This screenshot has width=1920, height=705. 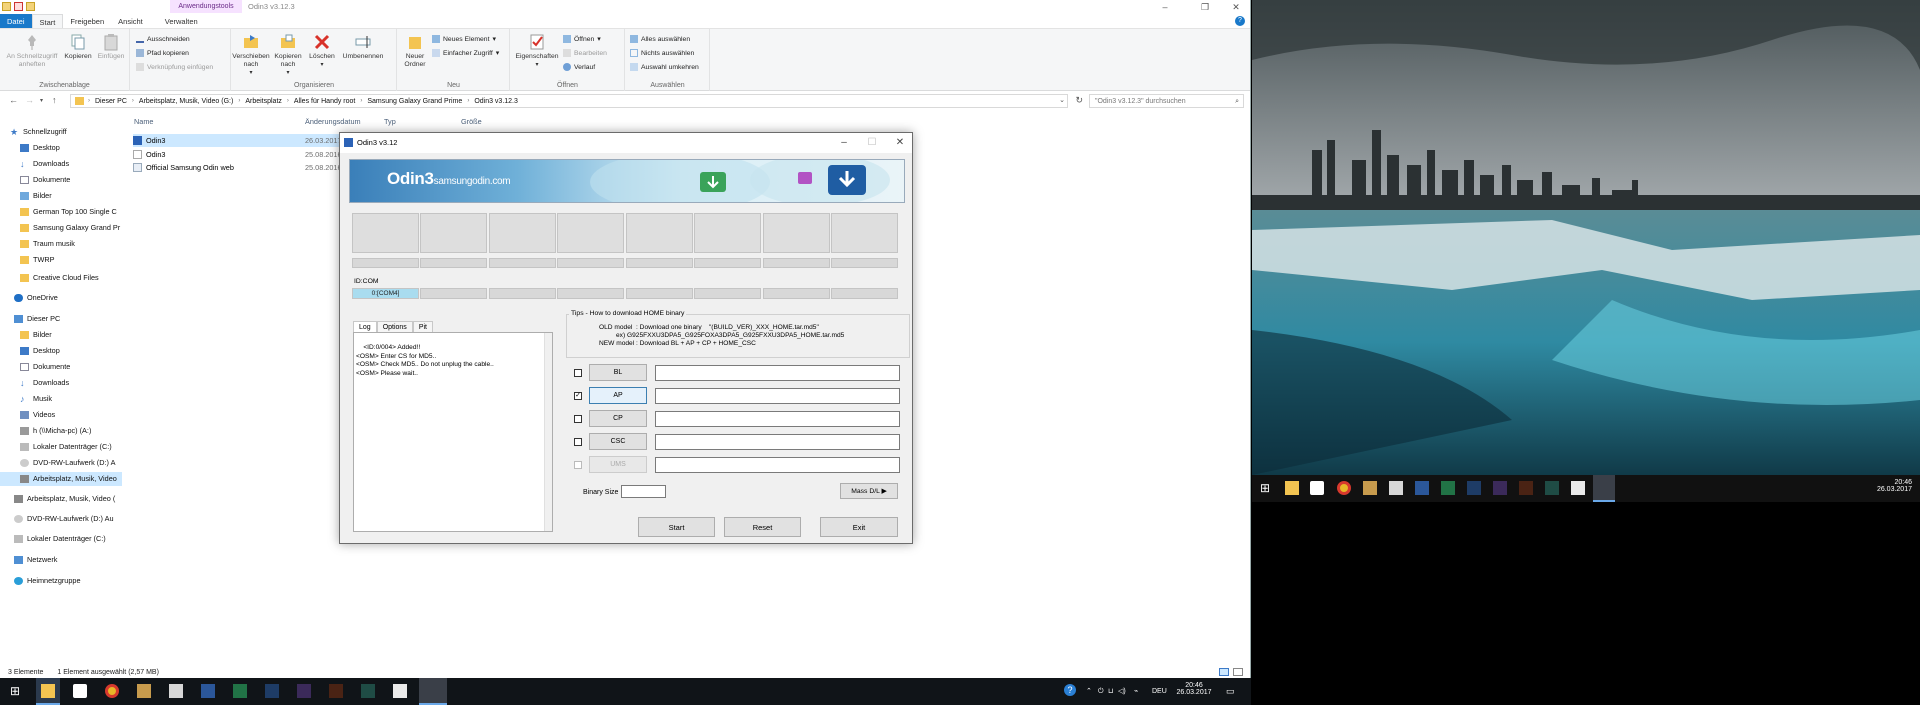 What do you see at coordinates (676, 527) in the screenshot?
I see `start-button: Start` at bounding box center [676, 527].